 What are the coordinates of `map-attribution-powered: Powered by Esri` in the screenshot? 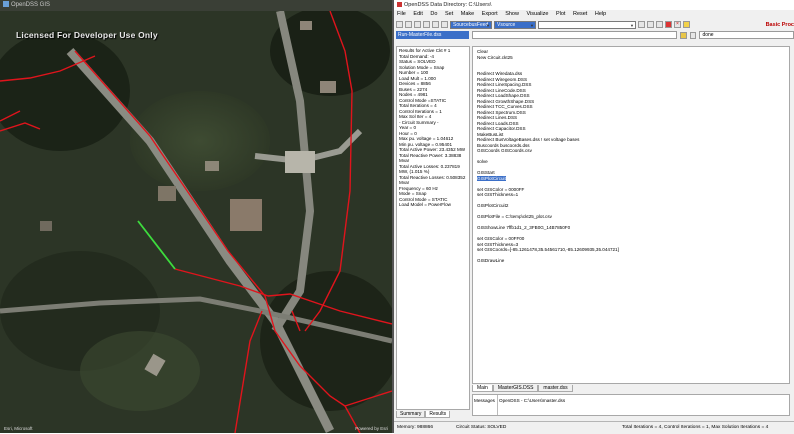 It's located at (371, 428).